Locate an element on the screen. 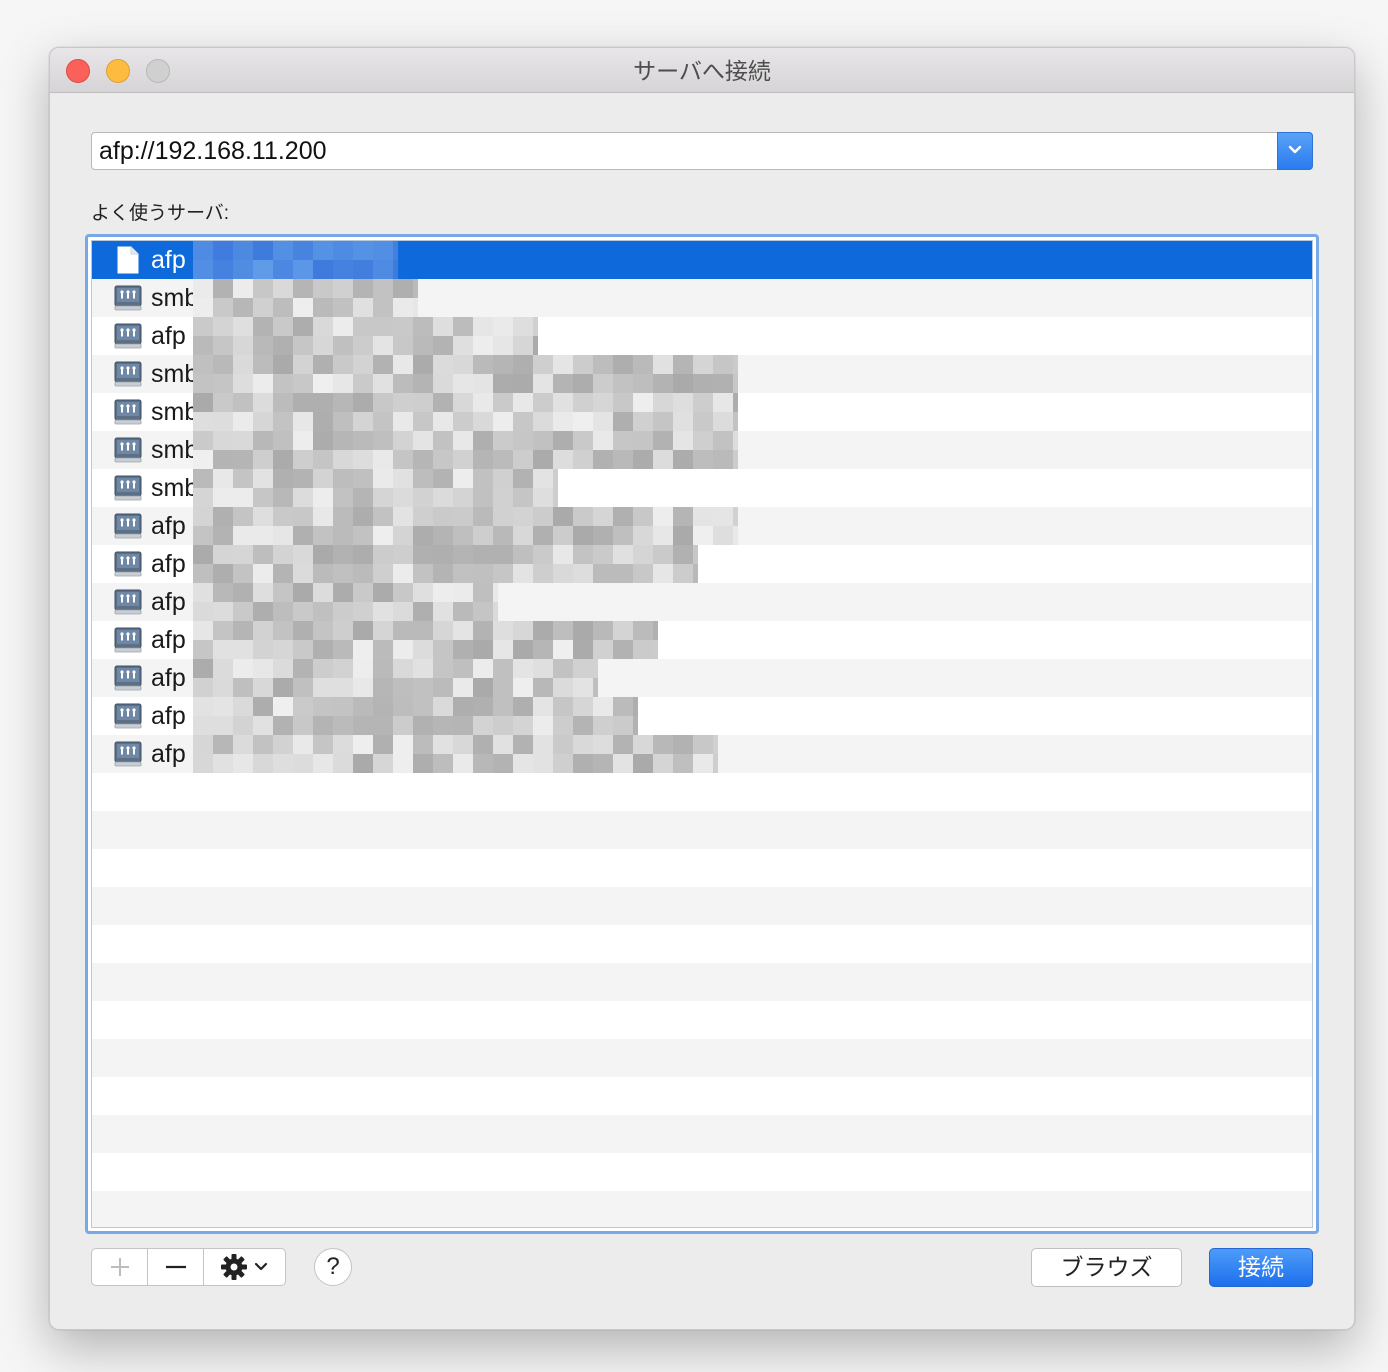 The height and width of the screenshot is (1372, 1388). server-address-input is located at coordinates (684, 151).